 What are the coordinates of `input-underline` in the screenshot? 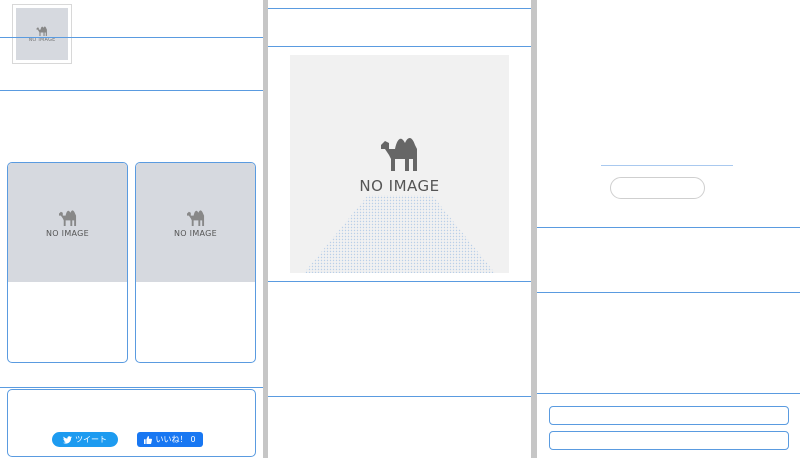 It's located at (667, 165).